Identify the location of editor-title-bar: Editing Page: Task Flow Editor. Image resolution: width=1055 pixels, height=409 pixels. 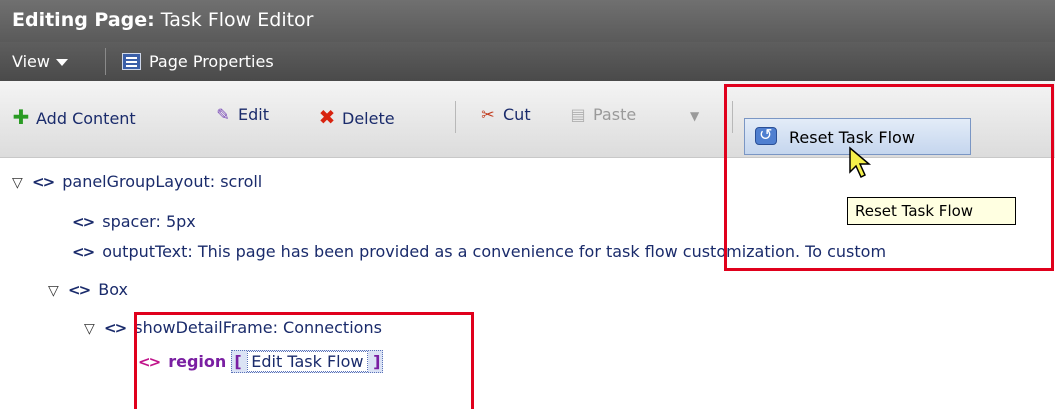
(527, 21).